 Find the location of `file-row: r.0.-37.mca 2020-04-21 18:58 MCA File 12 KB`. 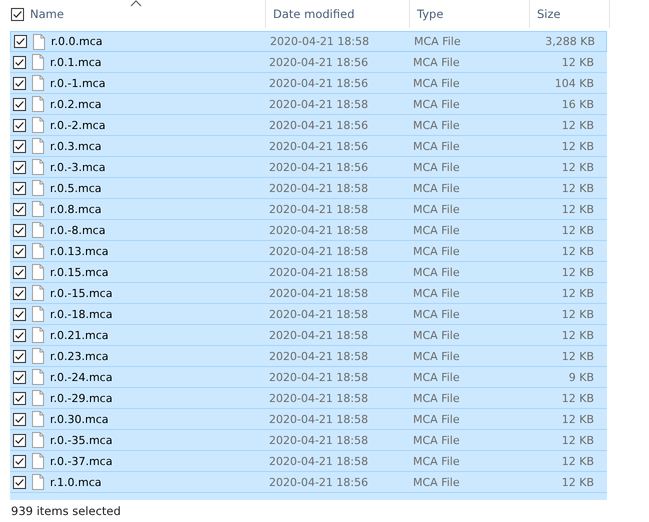

file-row: r.0.-37.mca 2020-04-21 18:58 MCA File 12 KB is located at coordinates (308, 461).